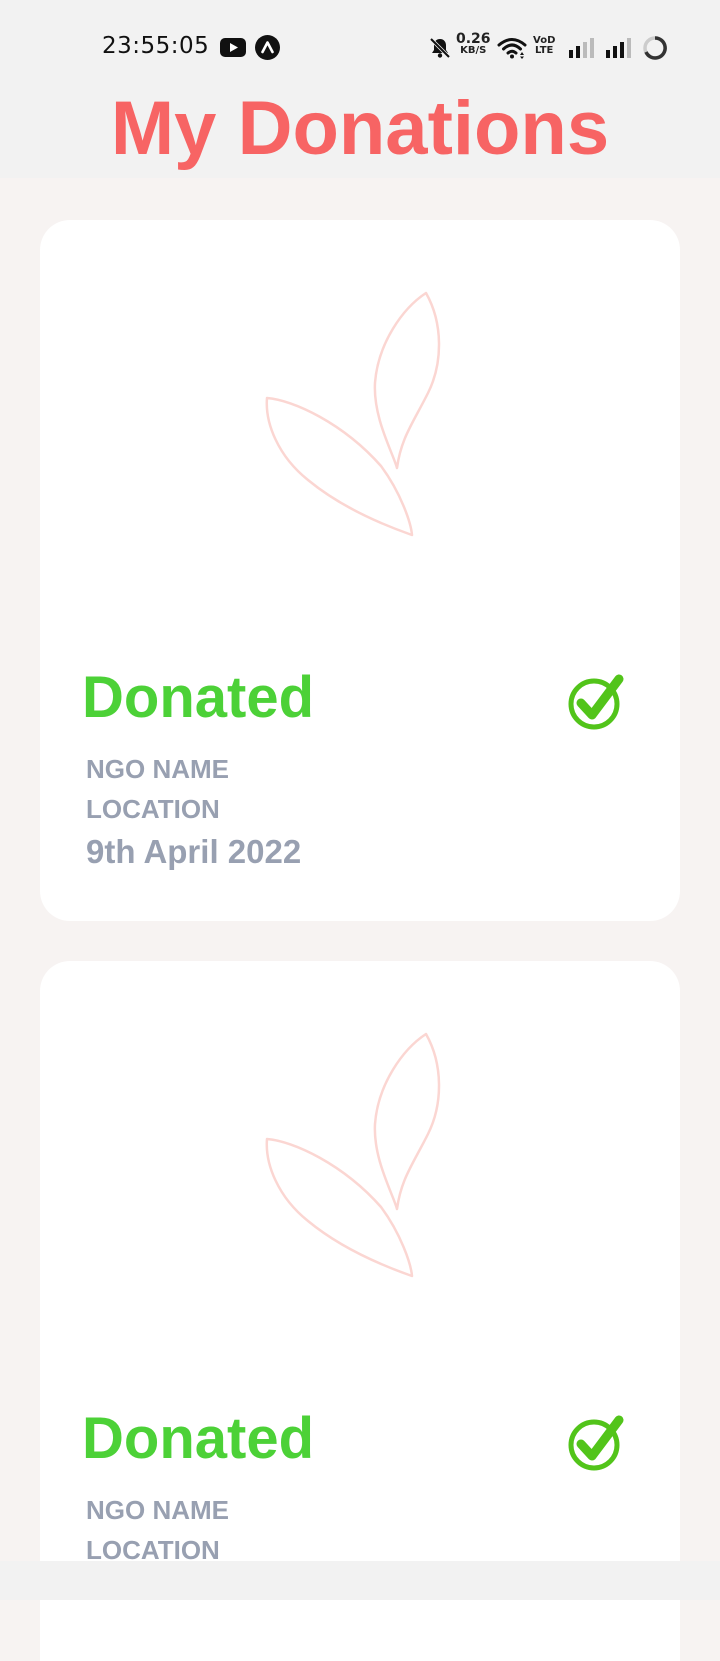 This screenshot has width=720, height=1661. Describe the element at coordinates (544, 50) in the screenshot. I see `volte-bottom-label: LTE` at that location.